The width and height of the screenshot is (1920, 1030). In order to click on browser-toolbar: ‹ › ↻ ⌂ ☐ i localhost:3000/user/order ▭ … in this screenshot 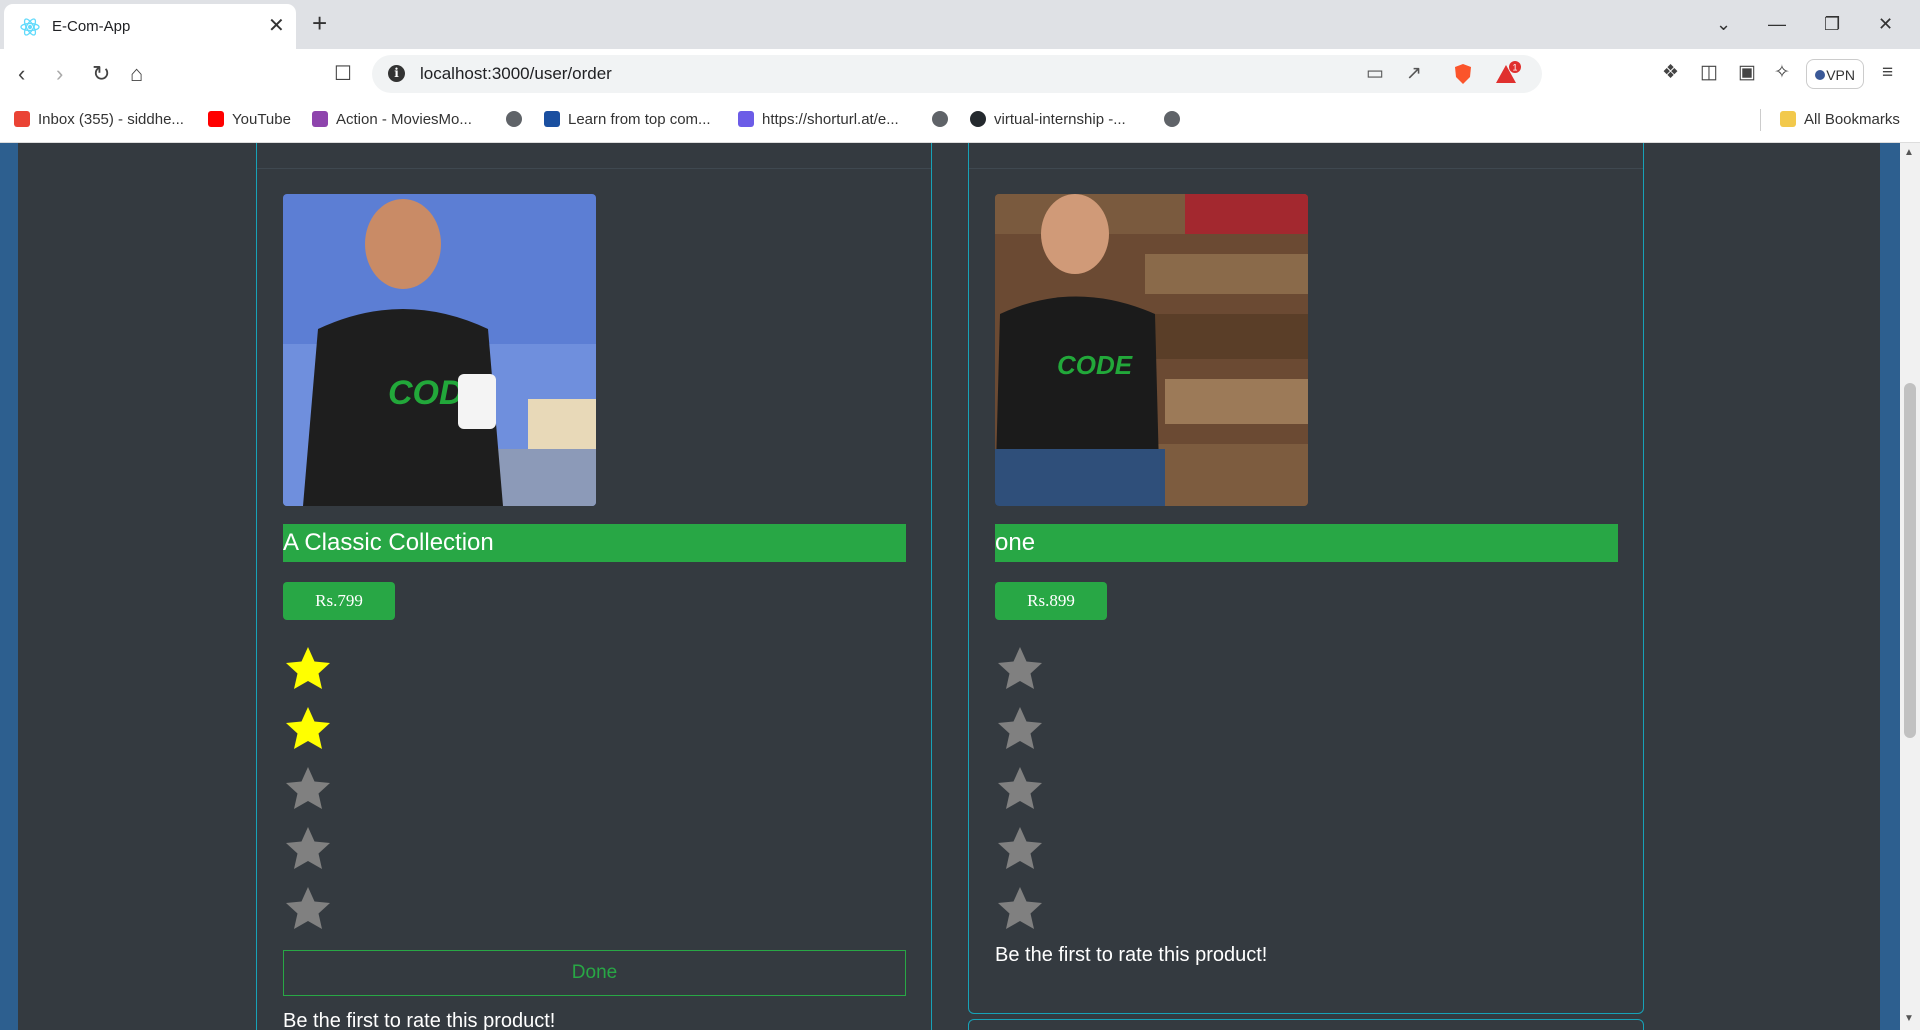, I will do `click(960, 74)`.